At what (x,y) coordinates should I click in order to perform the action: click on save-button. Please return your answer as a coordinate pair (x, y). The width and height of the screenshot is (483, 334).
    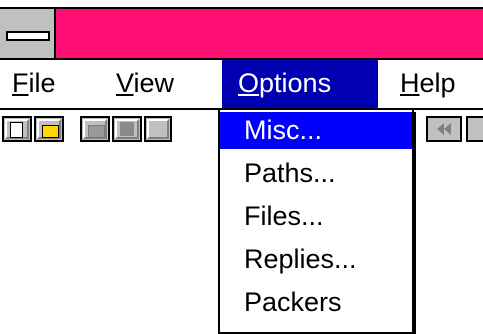
    Looking at the image, I should click on (127, 129).